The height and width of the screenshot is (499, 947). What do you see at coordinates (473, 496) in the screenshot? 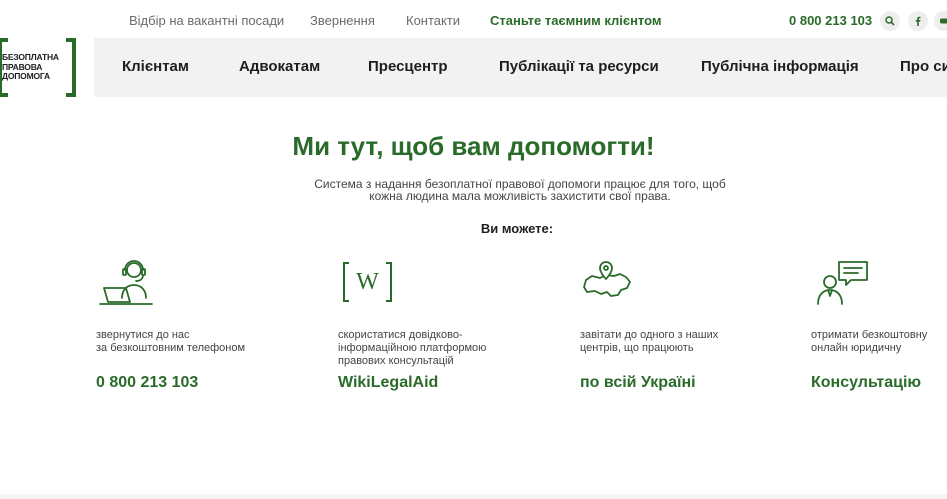
I see `page-divider` at bounding box center [473, 496].